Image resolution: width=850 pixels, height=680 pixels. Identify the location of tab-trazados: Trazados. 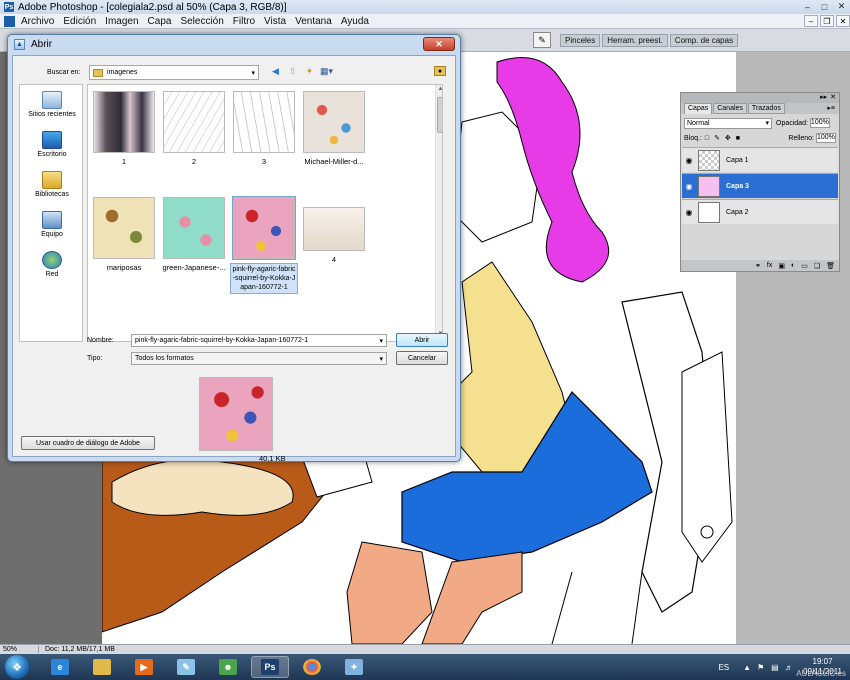
(766, 108).